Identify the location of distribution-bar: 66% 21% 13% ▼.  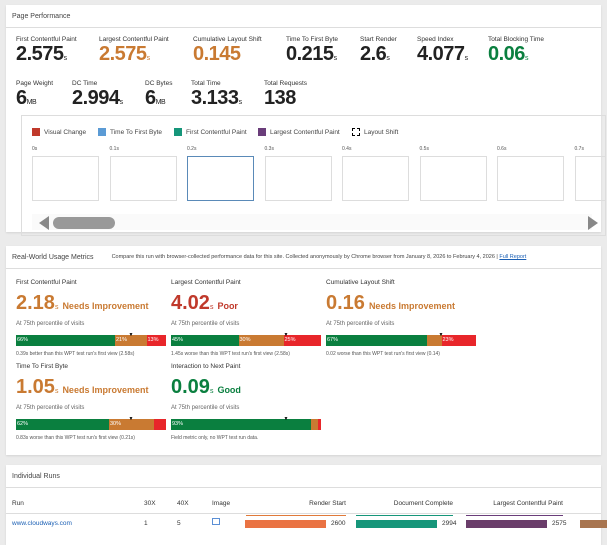
(91, 339).